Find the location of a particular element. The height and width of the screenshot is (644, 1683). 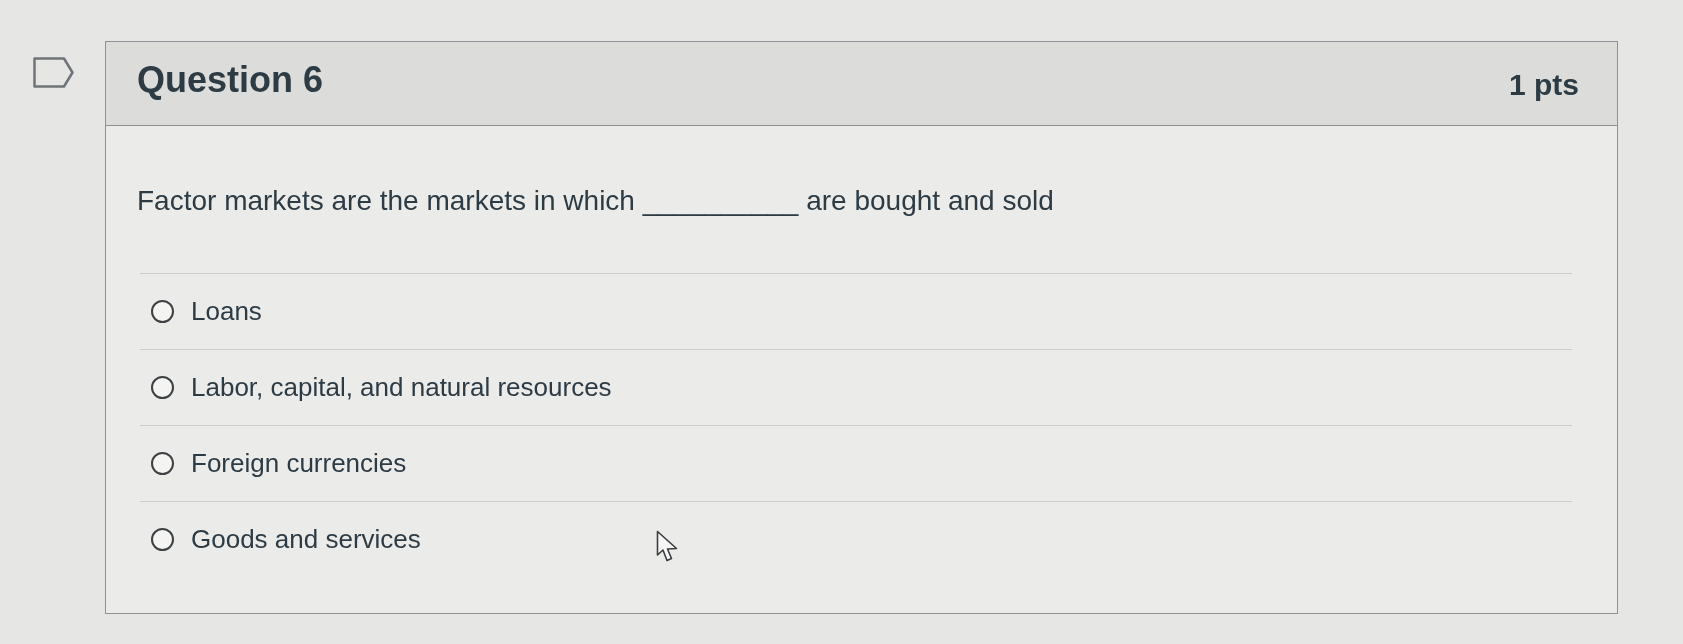

points-label: 1 pts is located at coordinates (1543, 84).